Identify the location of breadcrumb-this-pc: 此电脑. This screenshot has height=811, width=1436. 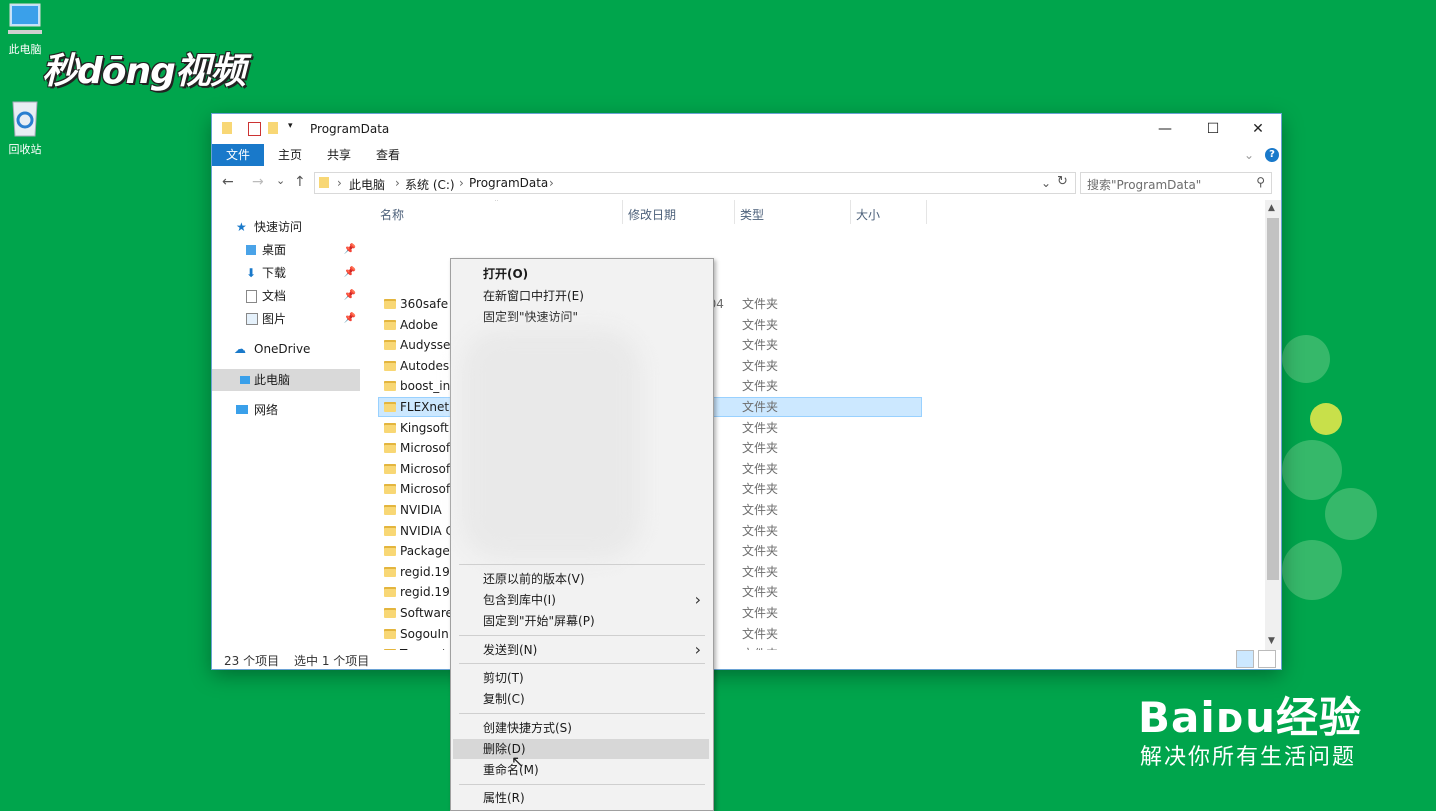
(367, 184).